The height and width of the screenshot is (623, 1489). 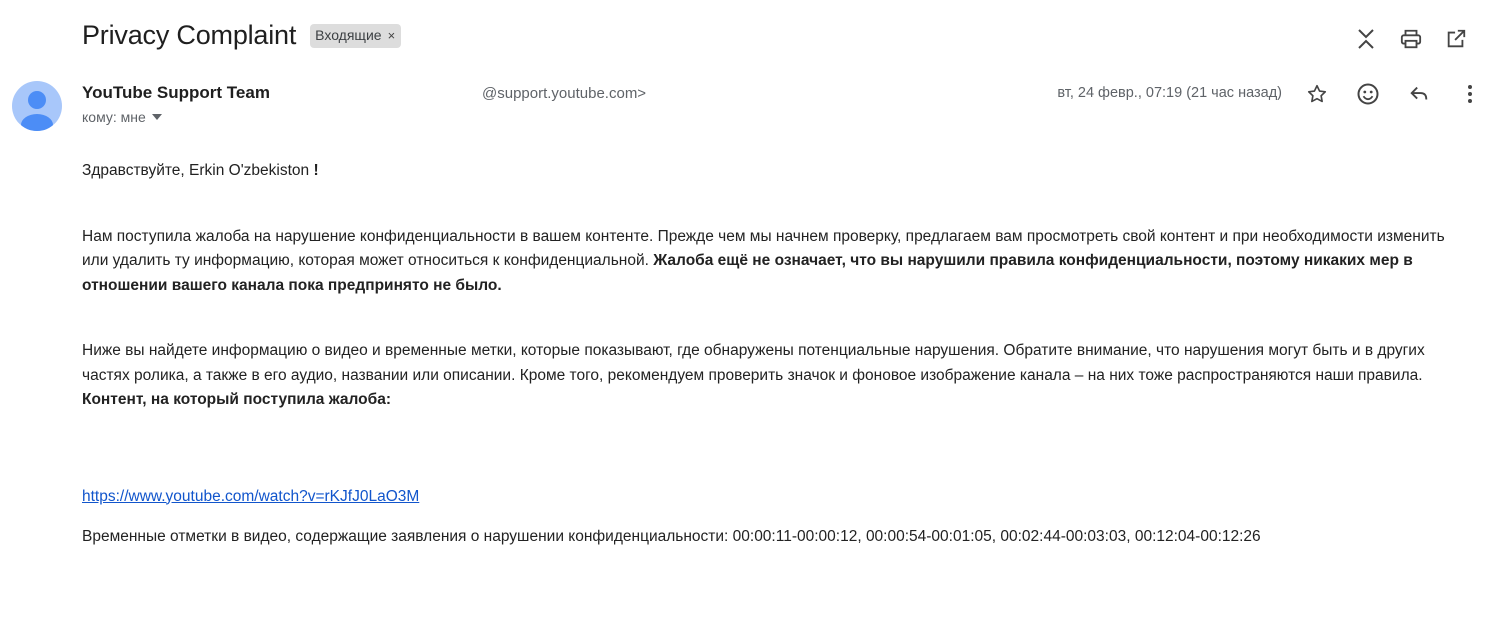 I want to click on print-icon, so click(x=1411, y=39).